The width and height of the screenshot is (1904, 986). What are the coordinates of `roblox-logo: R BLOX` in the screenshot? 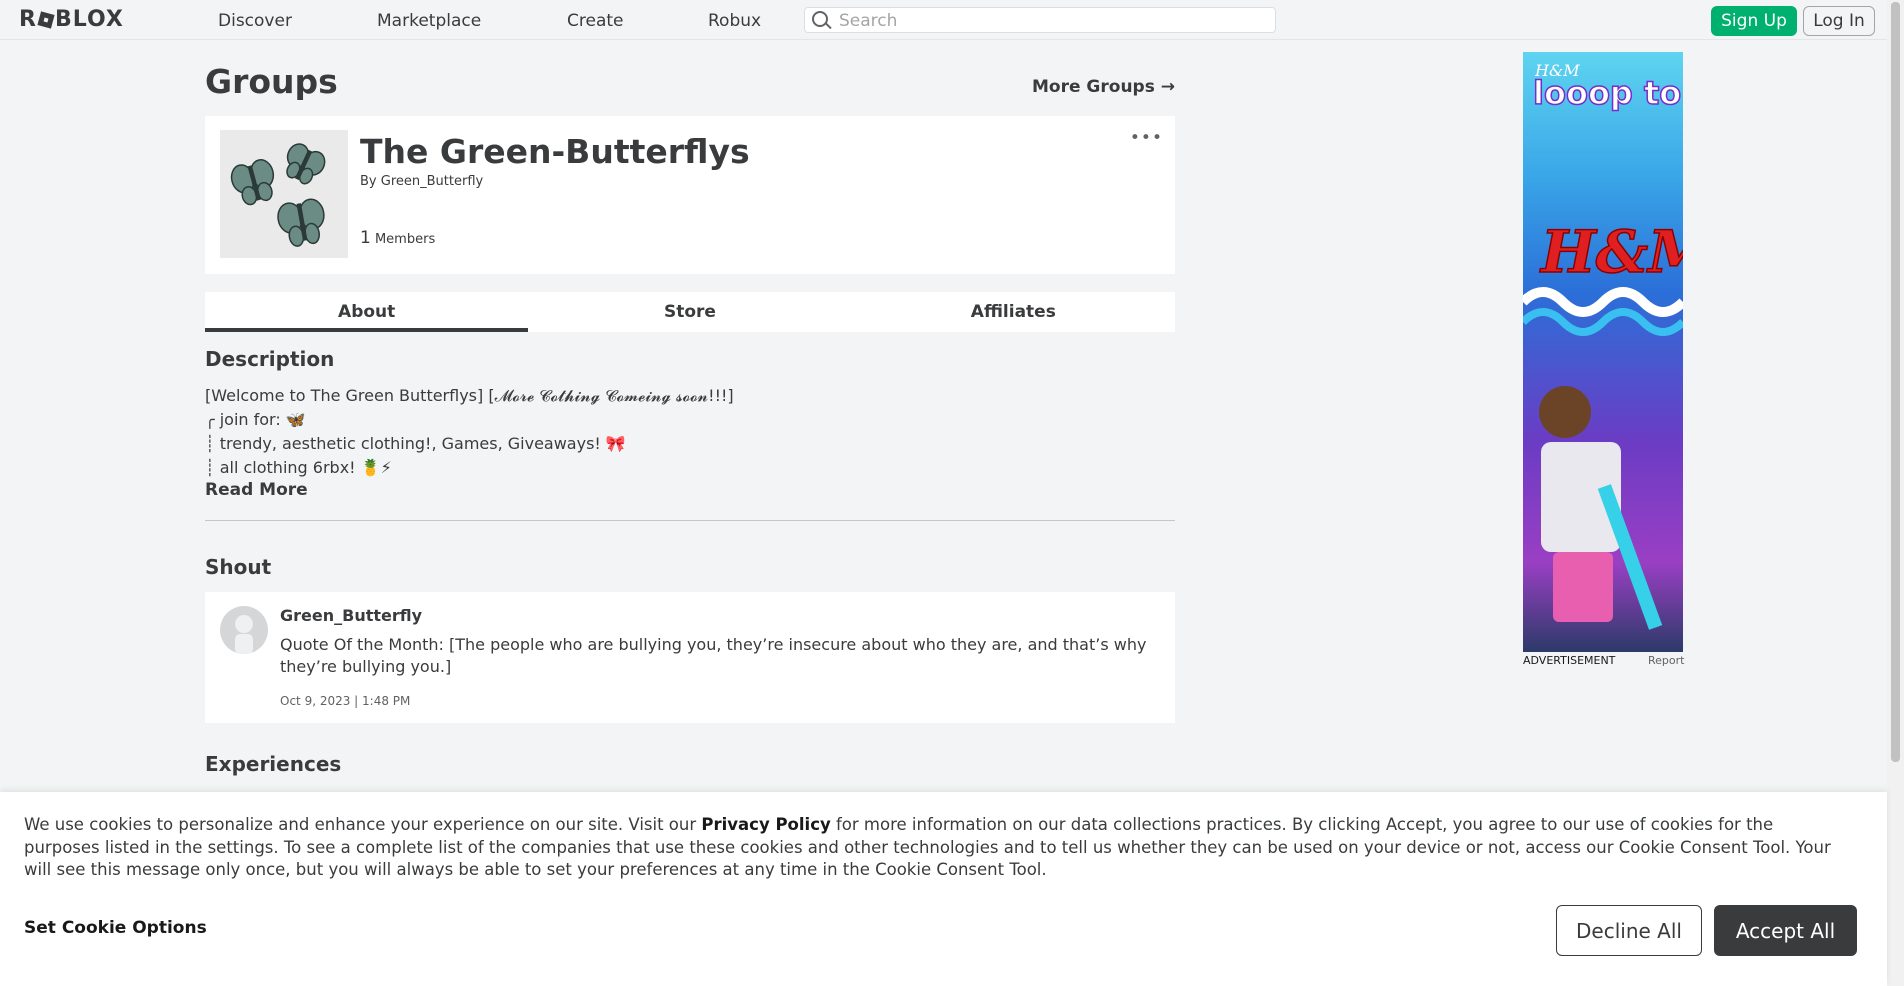 It's located at (71, 19).